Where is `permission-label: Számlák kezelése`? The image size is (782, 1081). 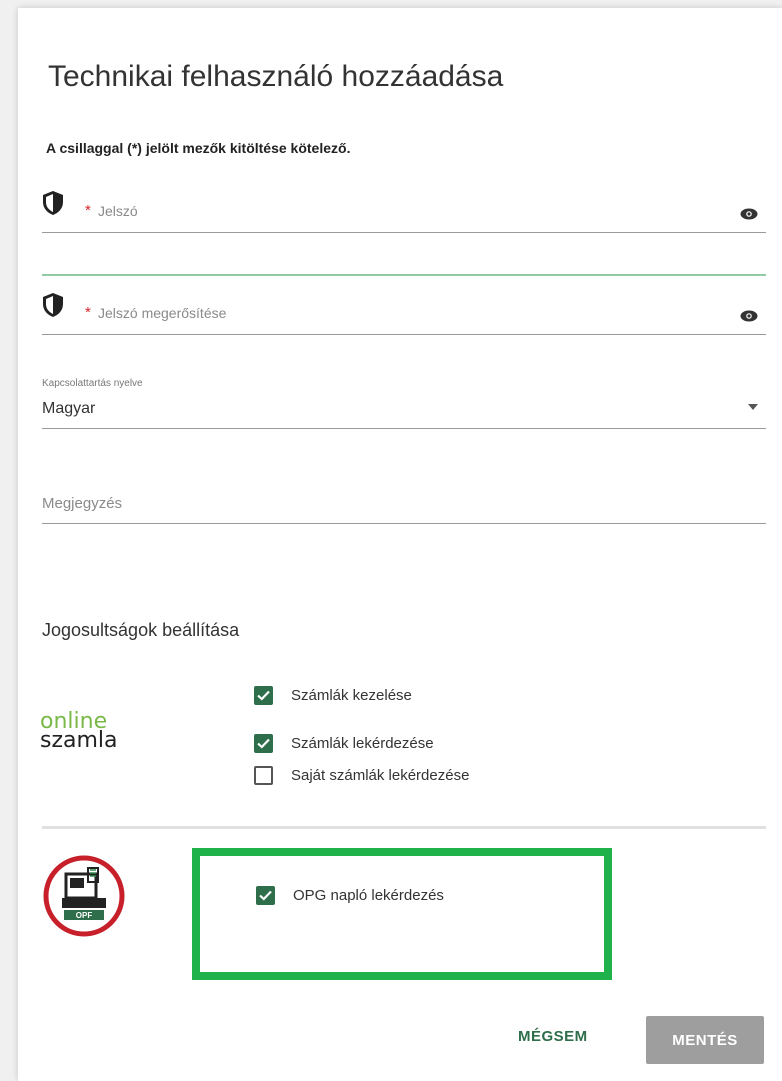
permission-label: Számlák kezelése is located at coordinates (351, 695).